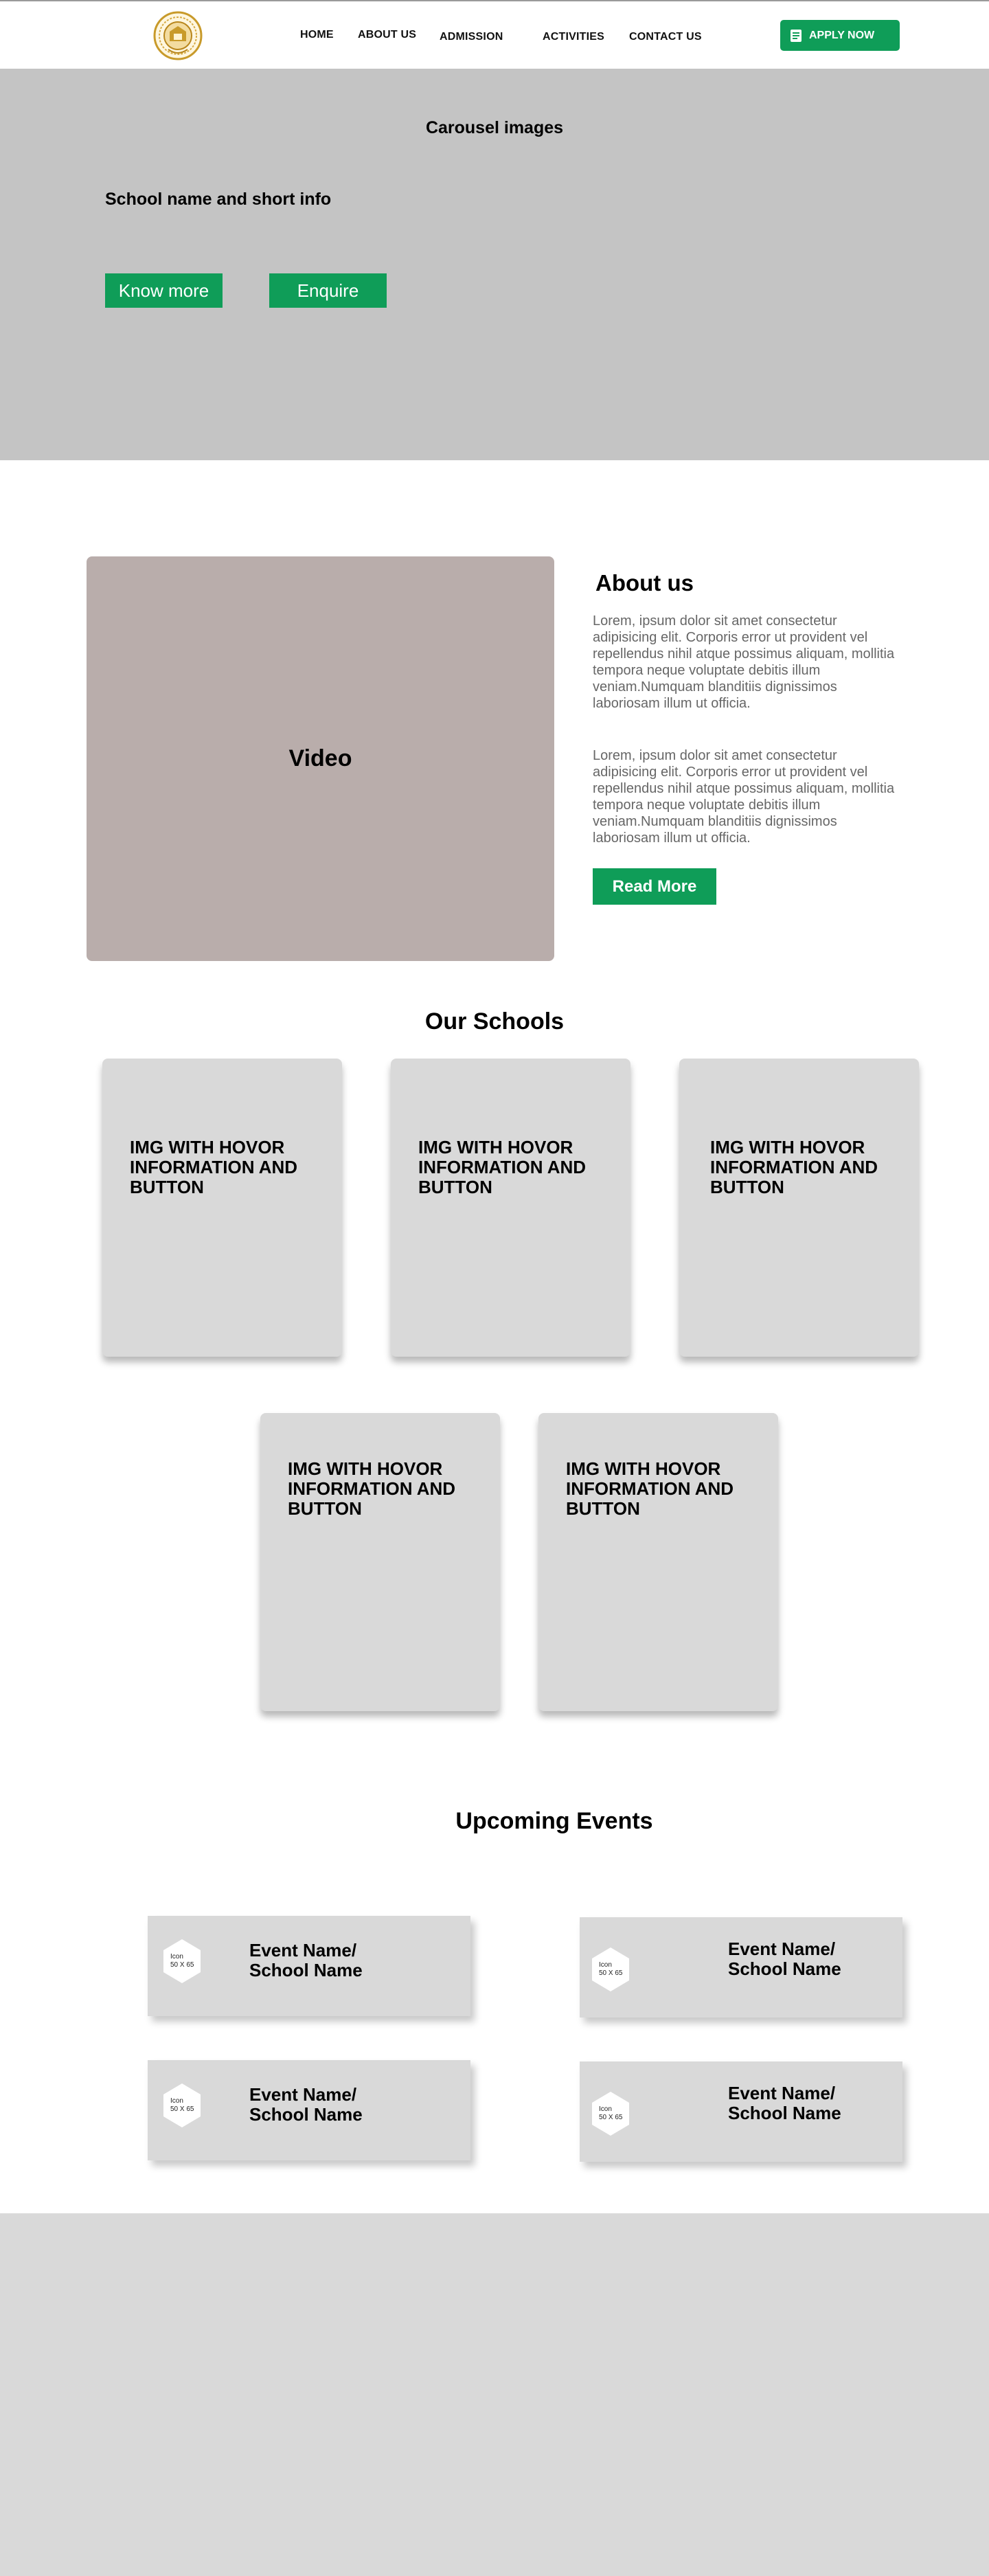 Image resolution: width=989 pixels, height=2576 pixels. I want to click on apply-now-button: APPLY NOW, so click(840, 35).